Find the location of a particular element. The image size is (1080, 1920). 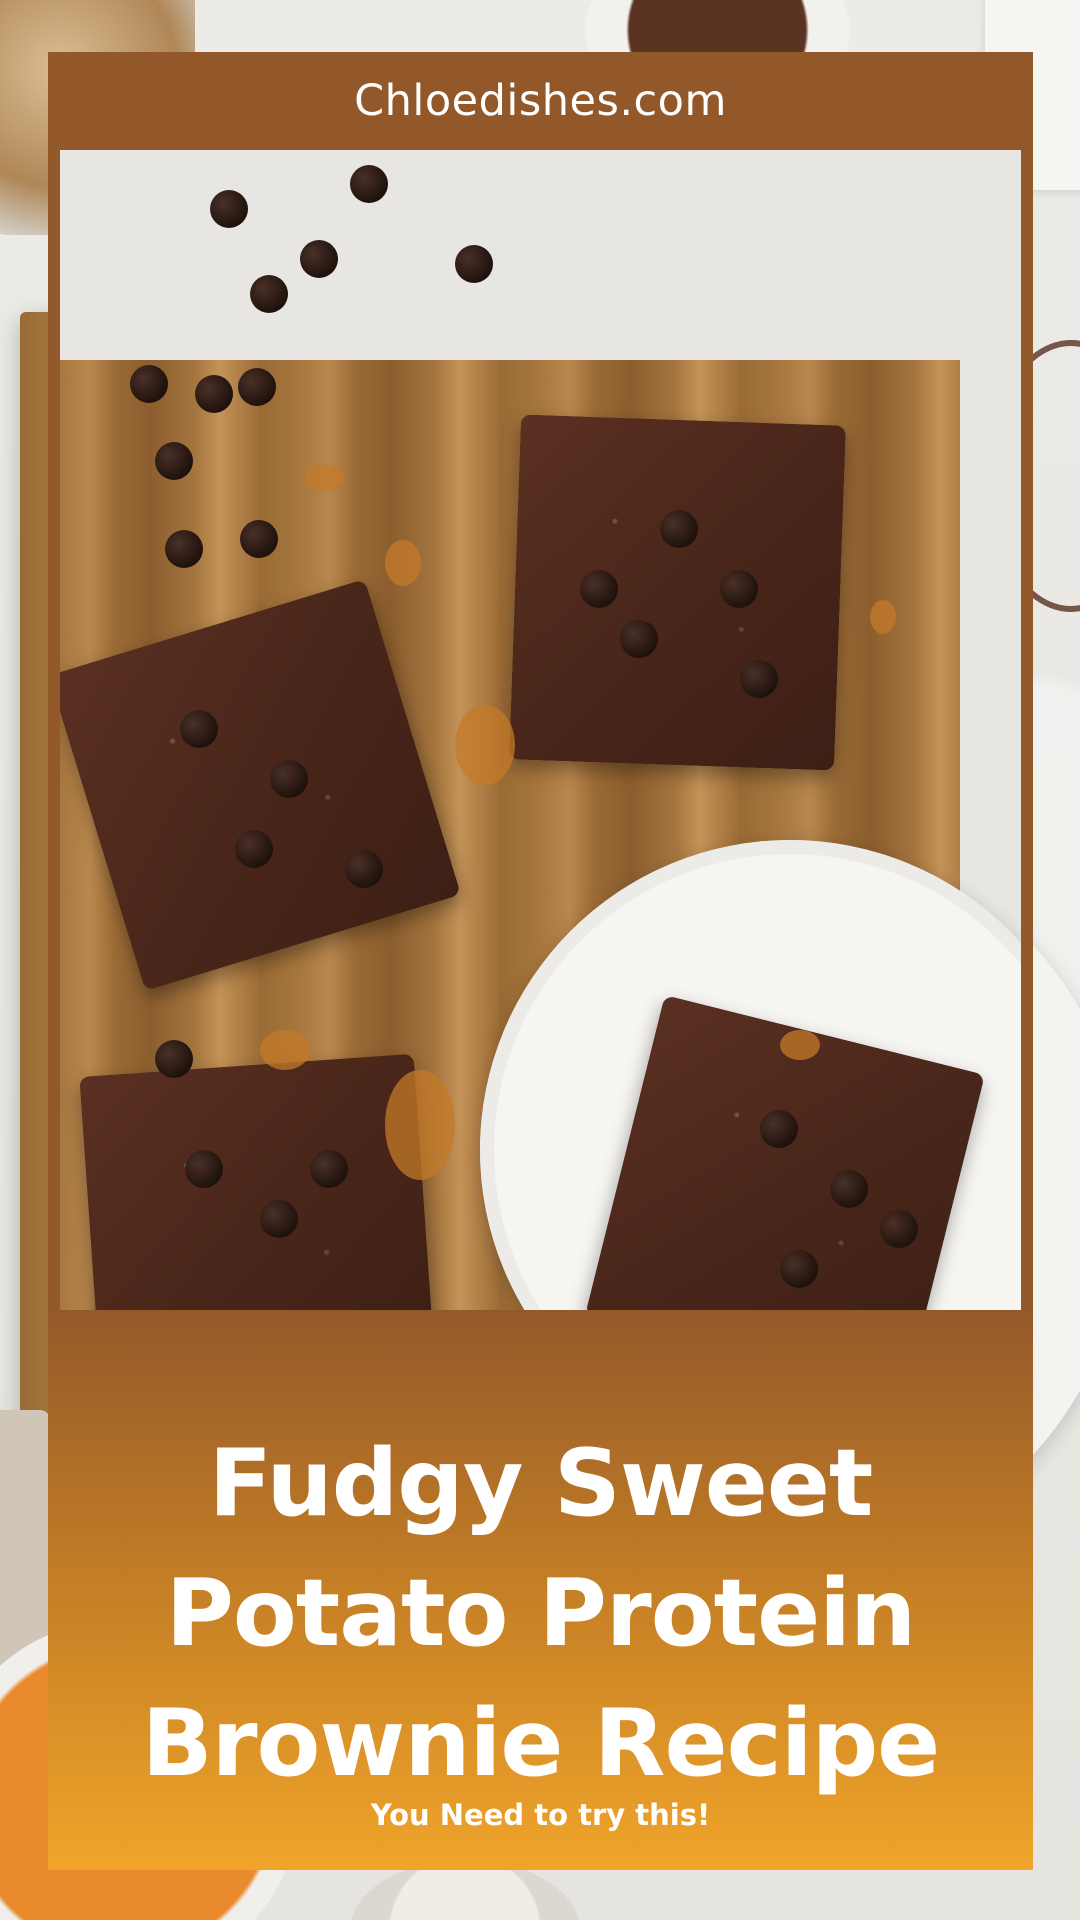

tagline: You Need to try this! is located at coordinates (540, 1815).